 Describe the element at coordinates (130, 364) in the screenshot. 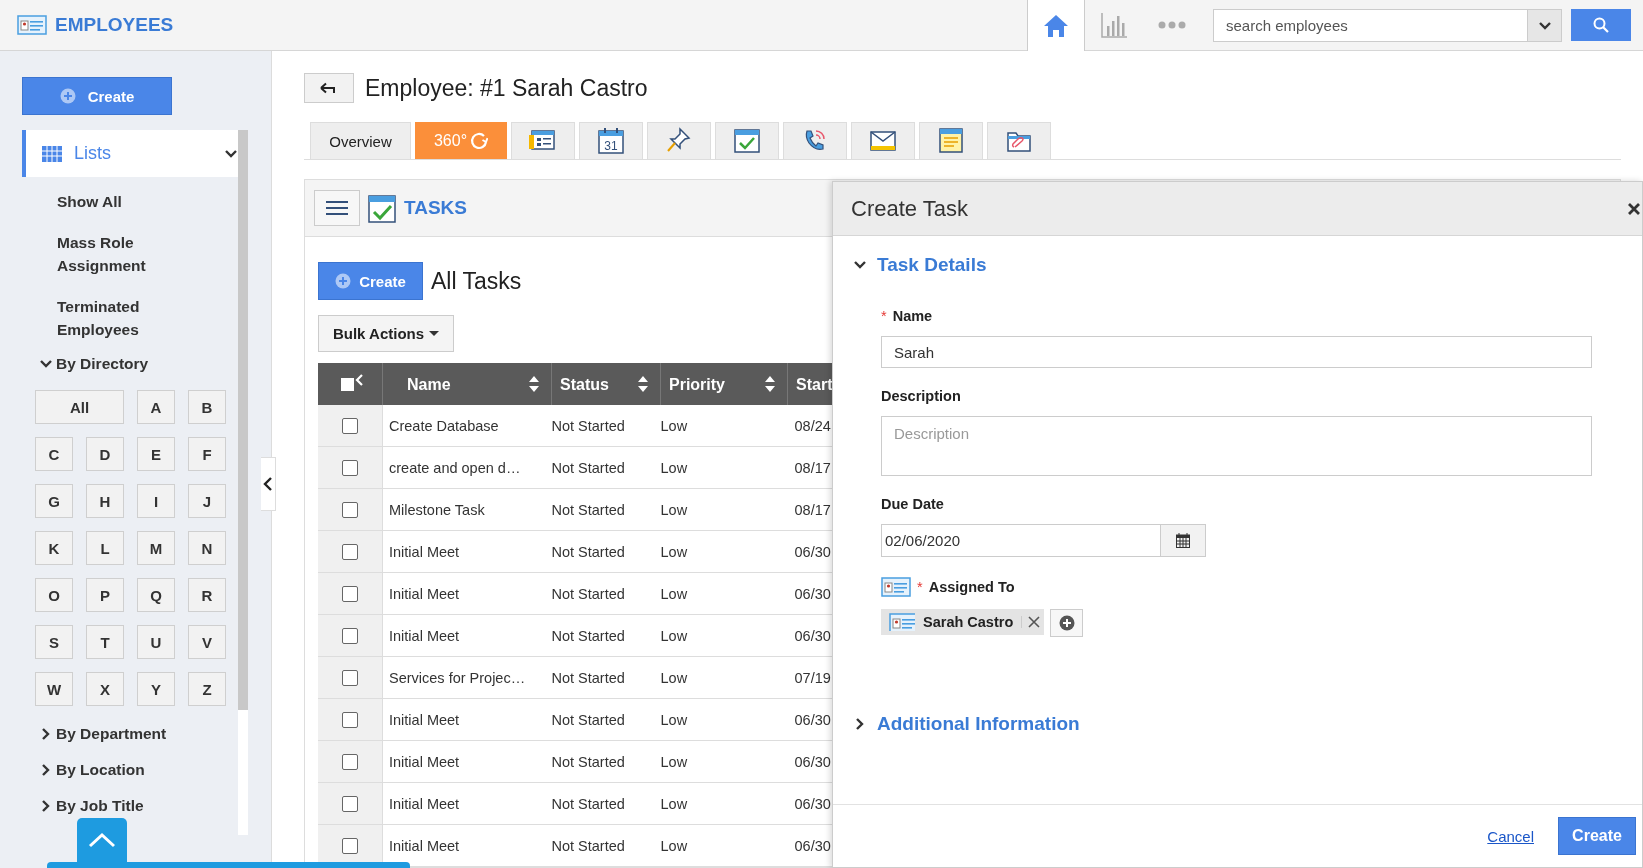

I see `directory-toggle: By Directory` at that location.